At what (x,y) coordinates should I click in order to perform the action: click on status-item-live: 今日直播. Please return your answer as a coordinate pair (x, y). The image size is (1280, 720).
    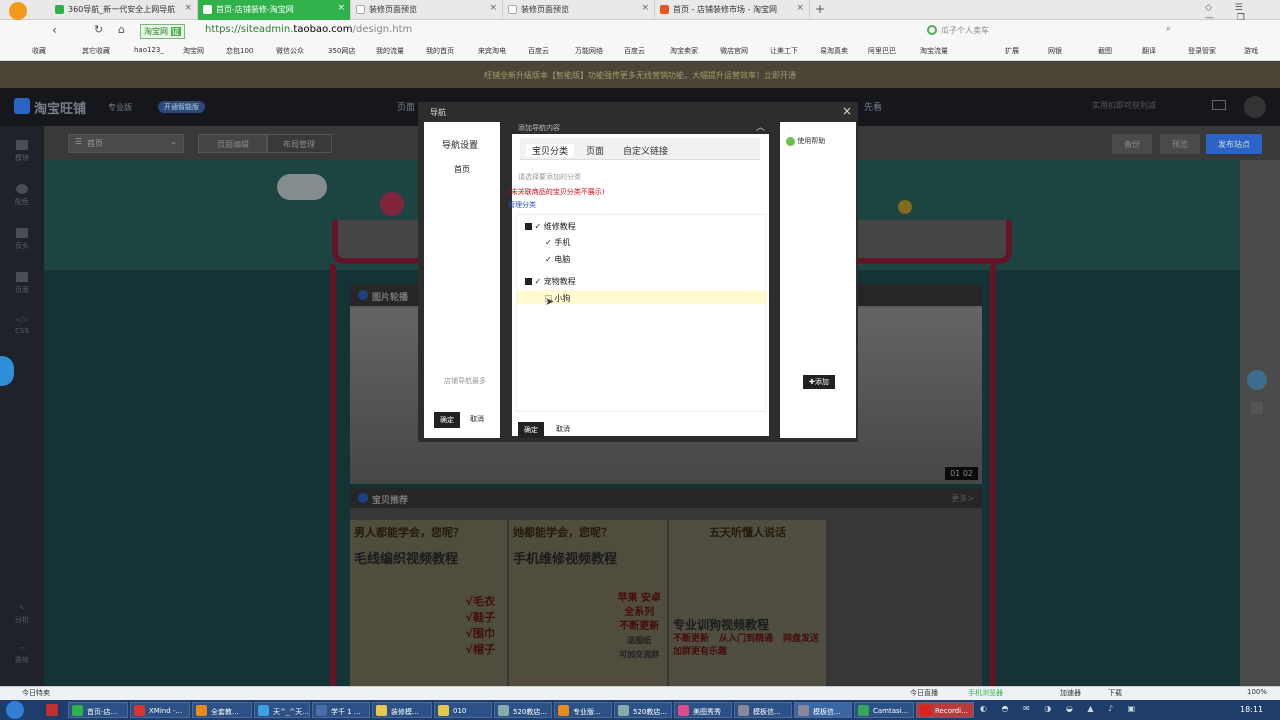
    Looking at the image, I should click on (924, 693).